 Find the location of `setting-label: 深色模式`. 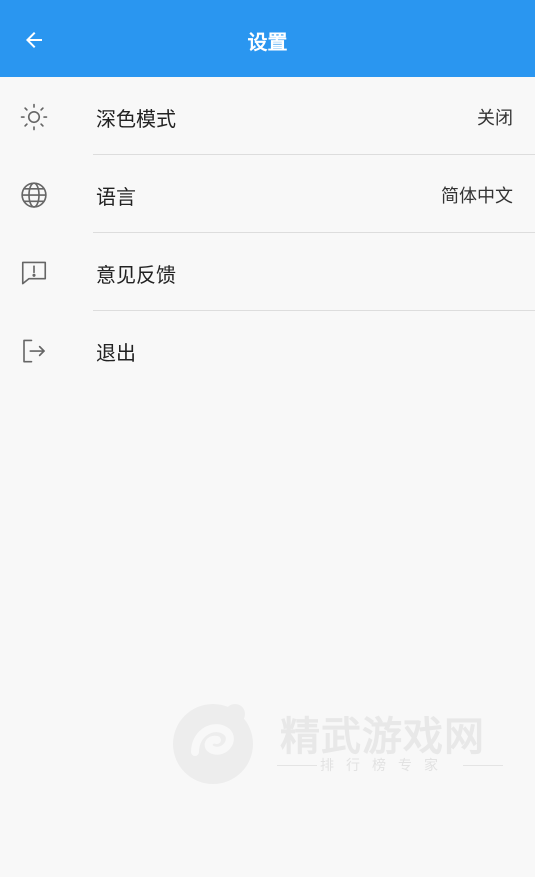

setting-label: 深色模式 is located at coordinates (136, 118).